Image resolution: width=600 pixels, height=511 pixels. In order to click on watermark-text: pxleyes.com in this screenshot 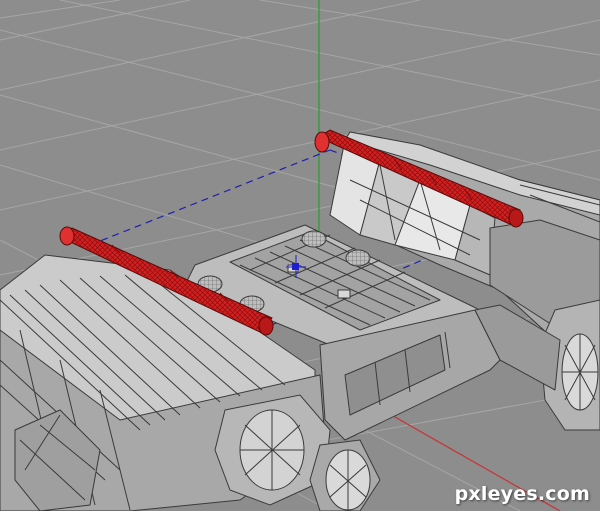, I will do `click(522, 494)`.